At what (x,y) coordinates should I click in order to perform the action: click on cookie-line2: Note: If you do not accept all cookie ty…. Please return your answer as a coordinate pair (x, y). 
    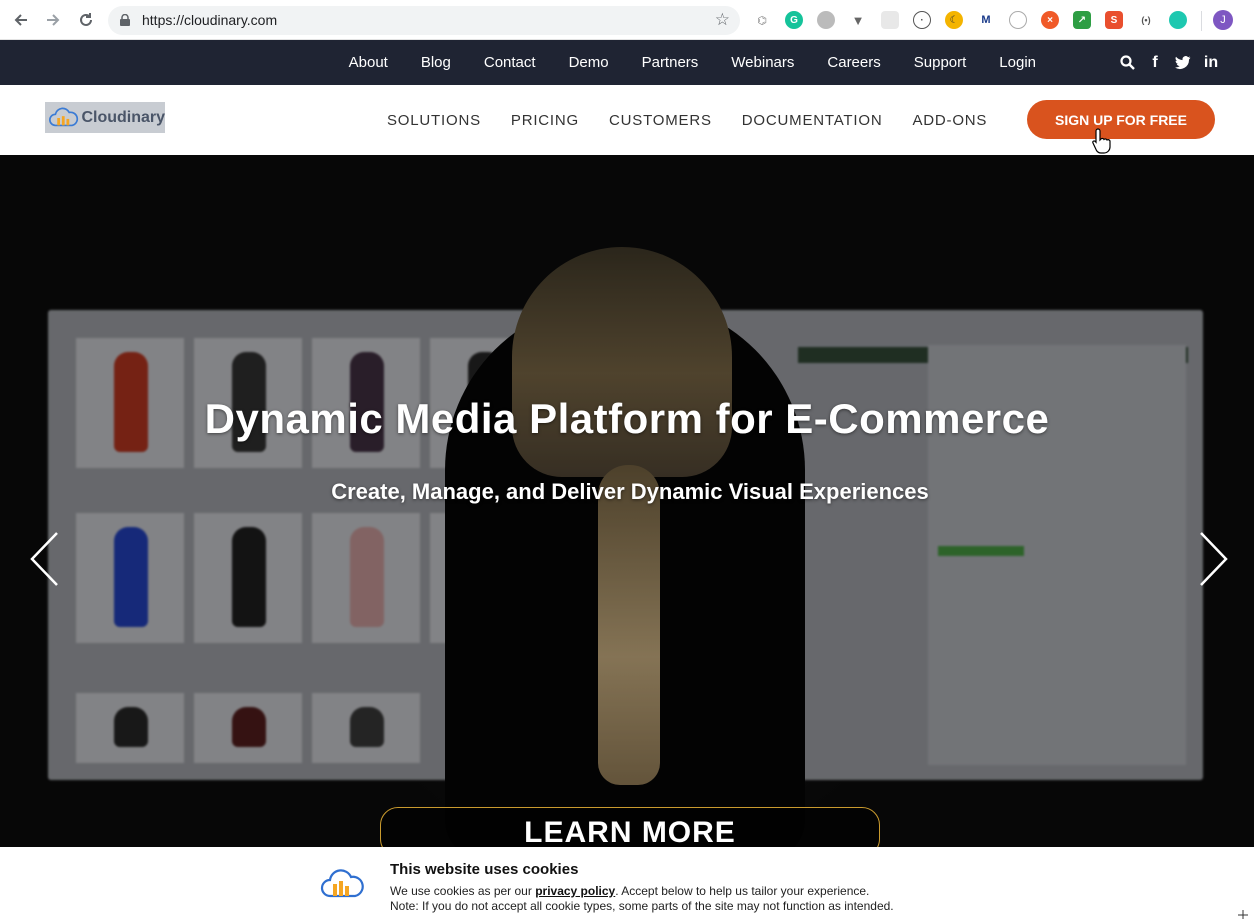
    Looking at the image, I should click on (642, 906).